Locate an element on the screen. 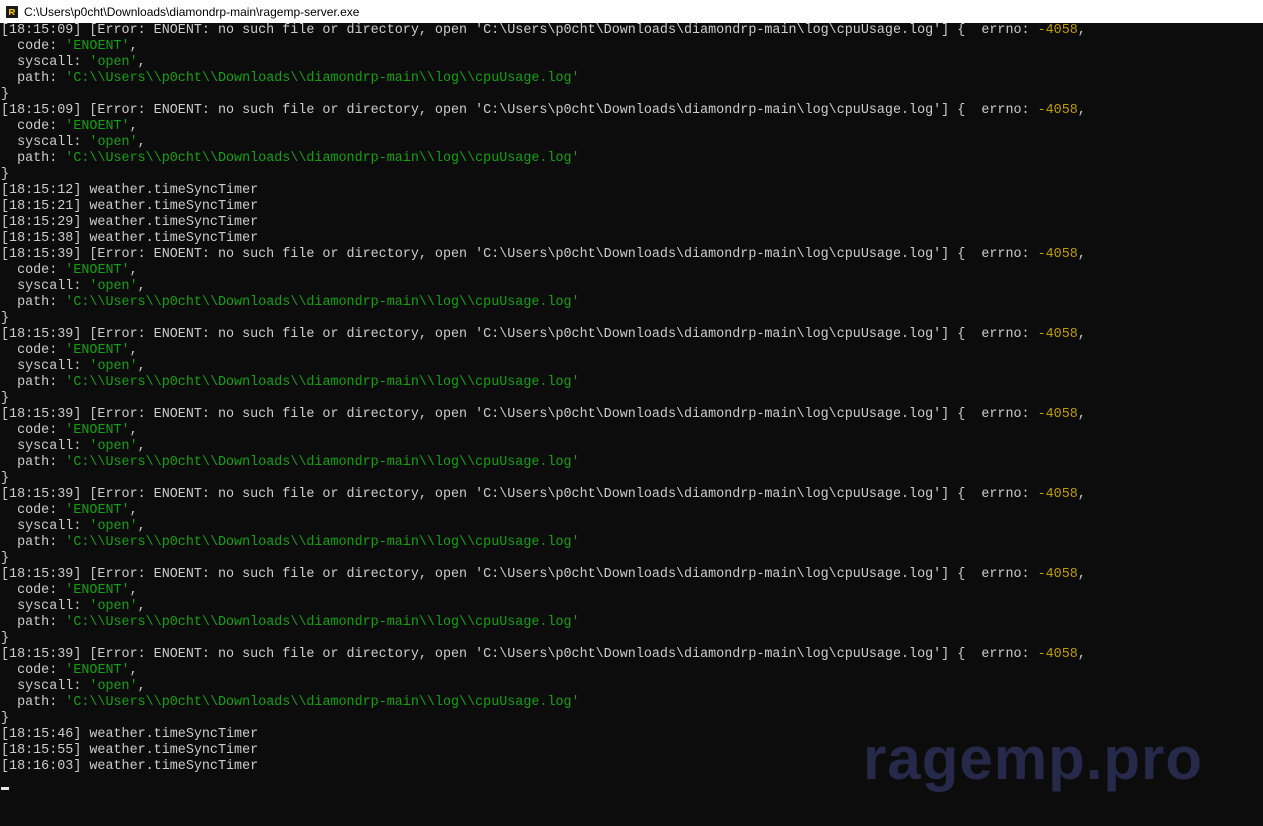 The width and height of the screenshot is (1263, 826). text-token: [18:16:03] weather.timeSyncTimer is located at coordinates (130, 766).